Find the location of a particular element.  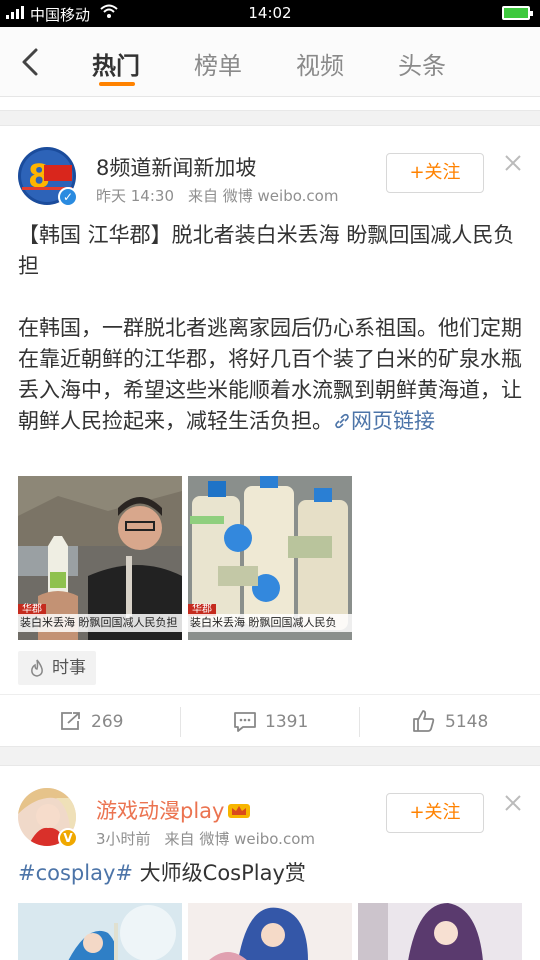

top-nav-bar: 热门 榜单 视频 头条 is located at coordinates (270, 62).